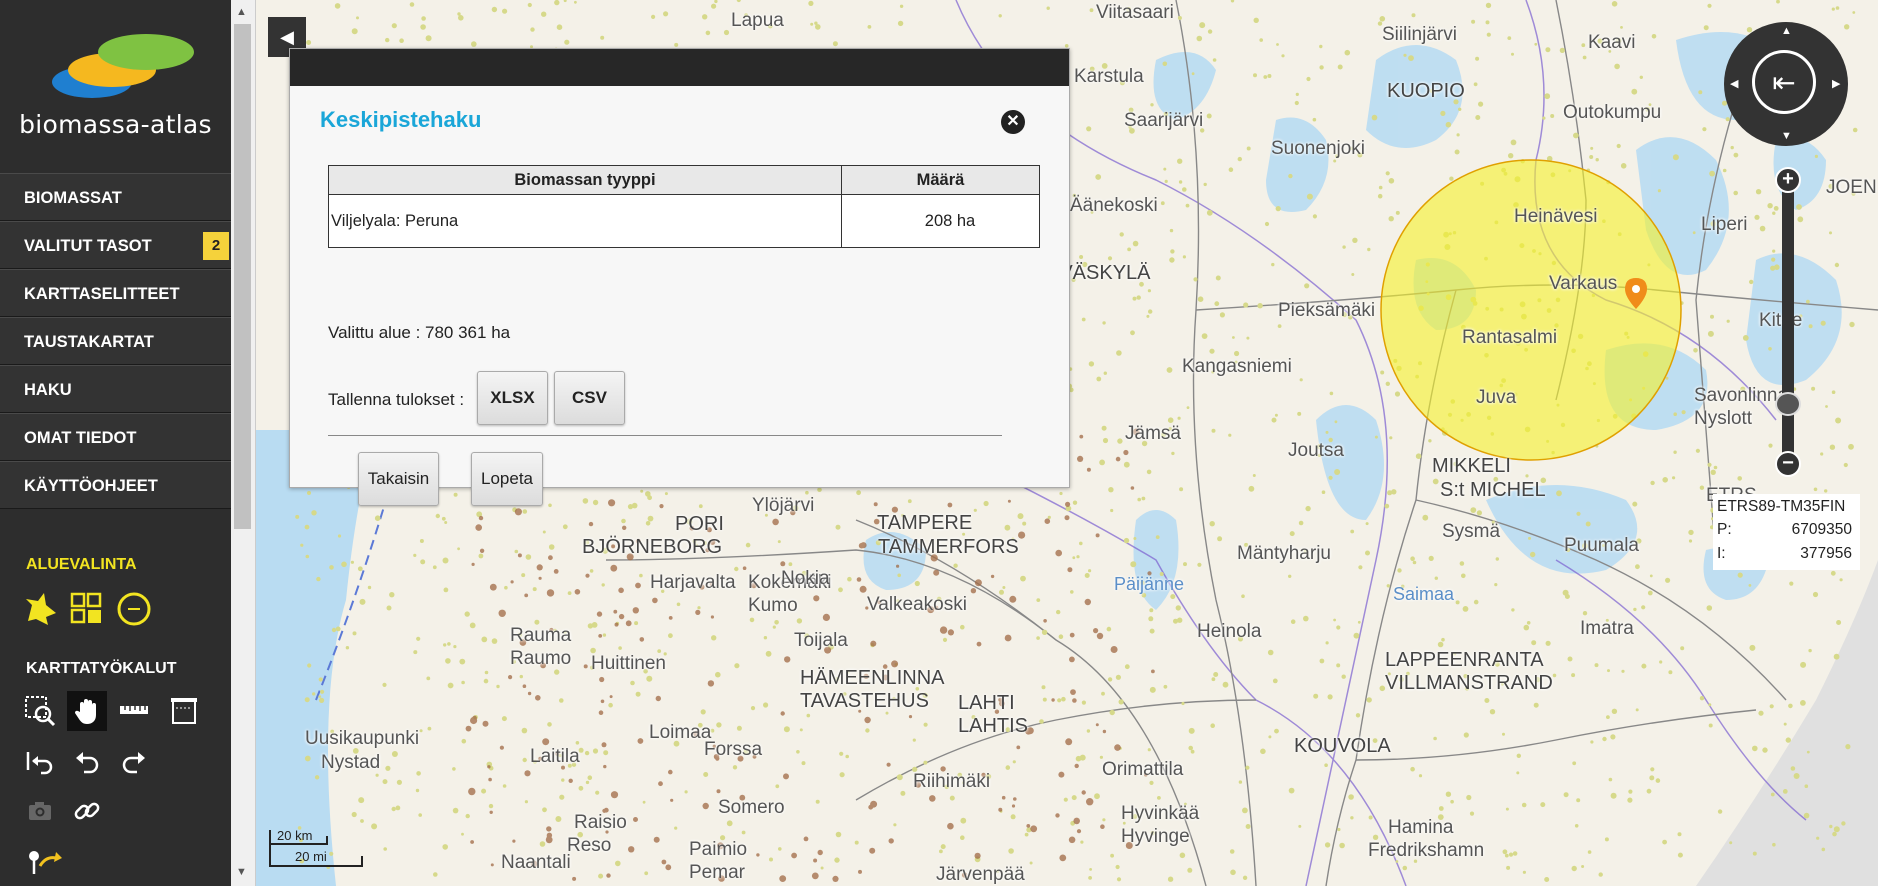  Describe the element at coordinates (1426, 91) in the screenshot. I see `place-label: KUOPIO` at that location.